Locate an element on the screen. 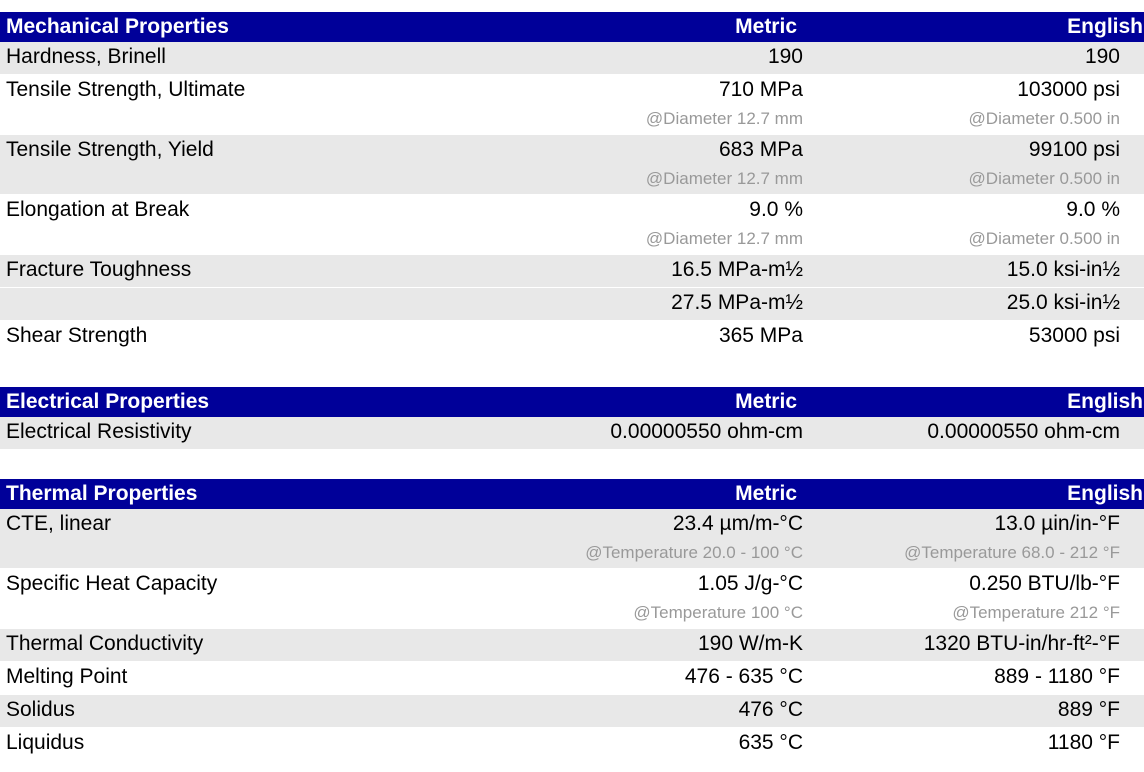  property-name is located at coordinates (240, 304).